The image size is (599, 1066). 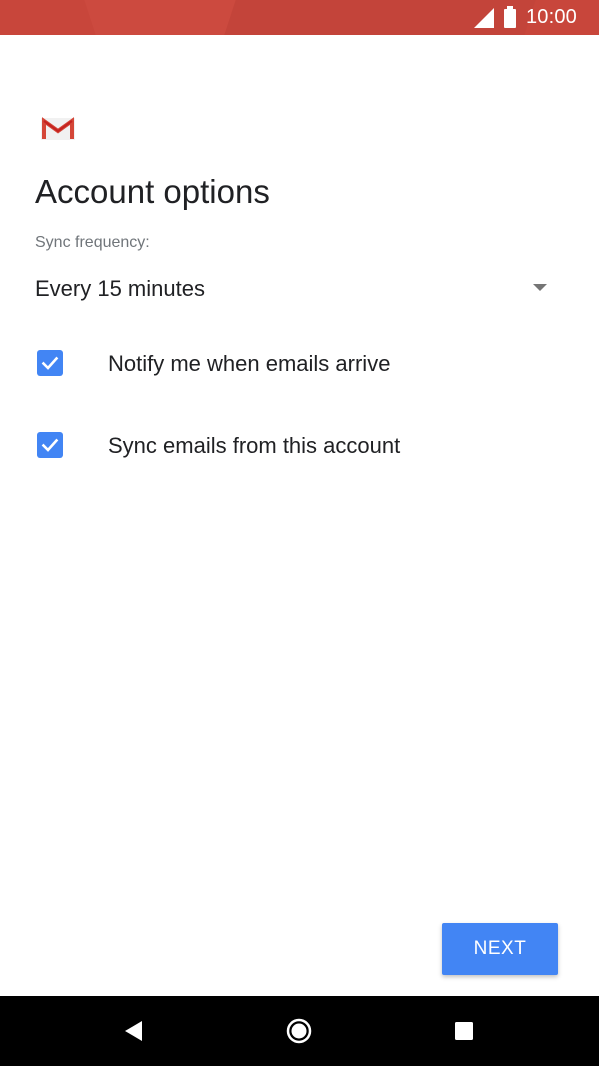 I want to click on status-time: 10:00, so click(x=551, y=17).